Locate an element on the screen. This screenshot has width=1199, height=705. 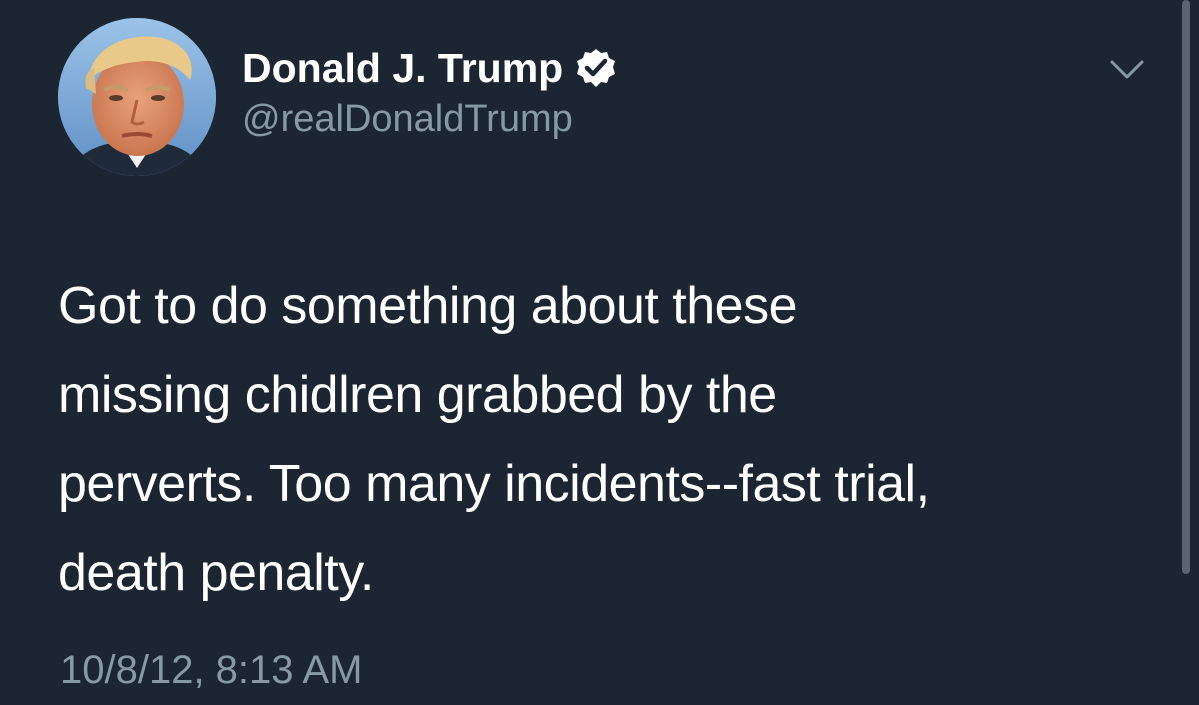
chevron-down-icon is located at coordinates (1127, 70).